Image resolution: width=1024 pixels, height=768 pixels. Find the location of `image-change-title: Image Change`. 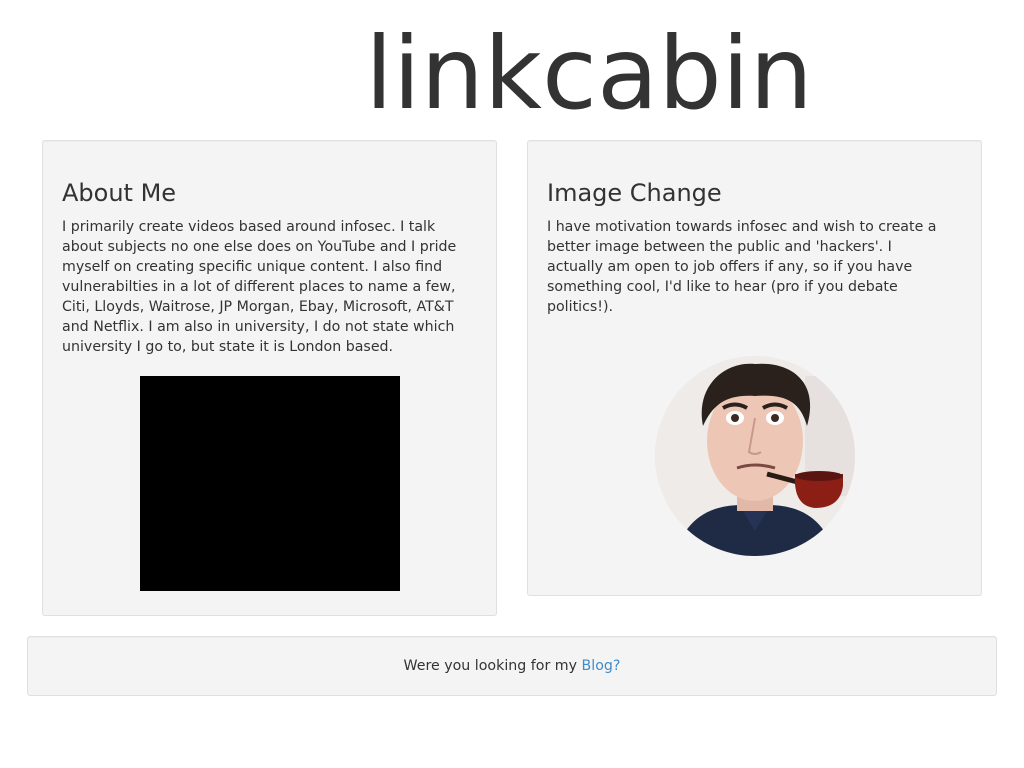

image-change-title: Image Change is located at coordinates (634, 193).